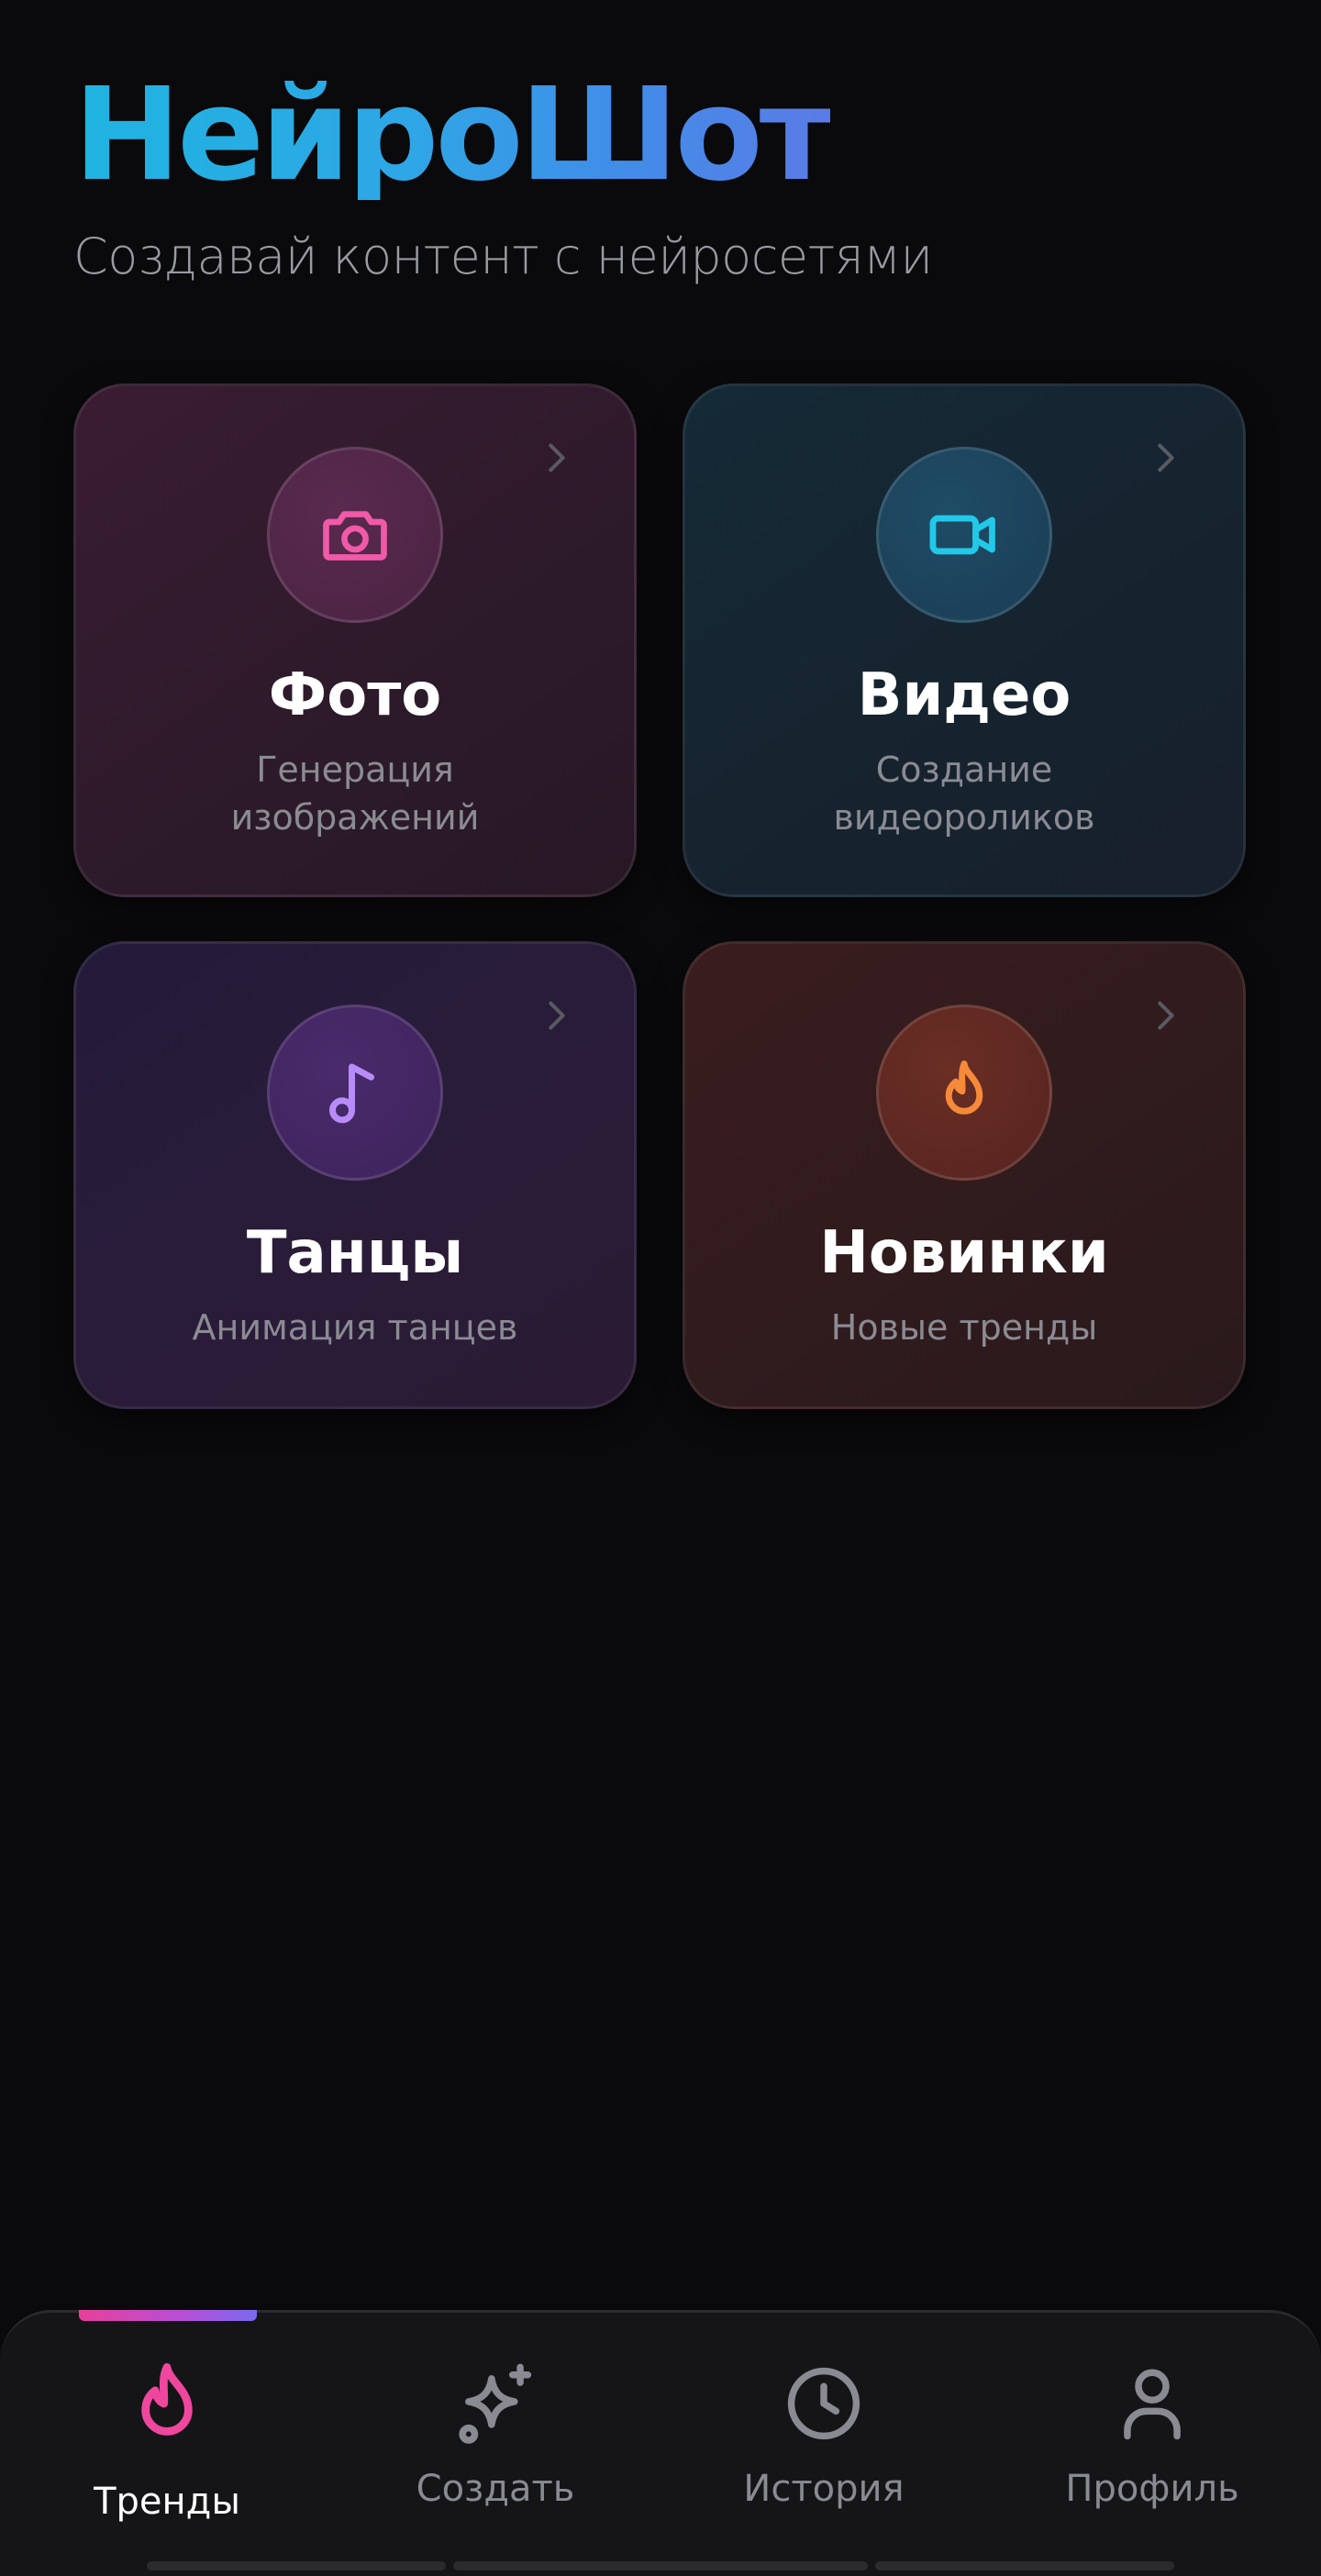  I want to click on card-title: Видео, so click(964, 695).